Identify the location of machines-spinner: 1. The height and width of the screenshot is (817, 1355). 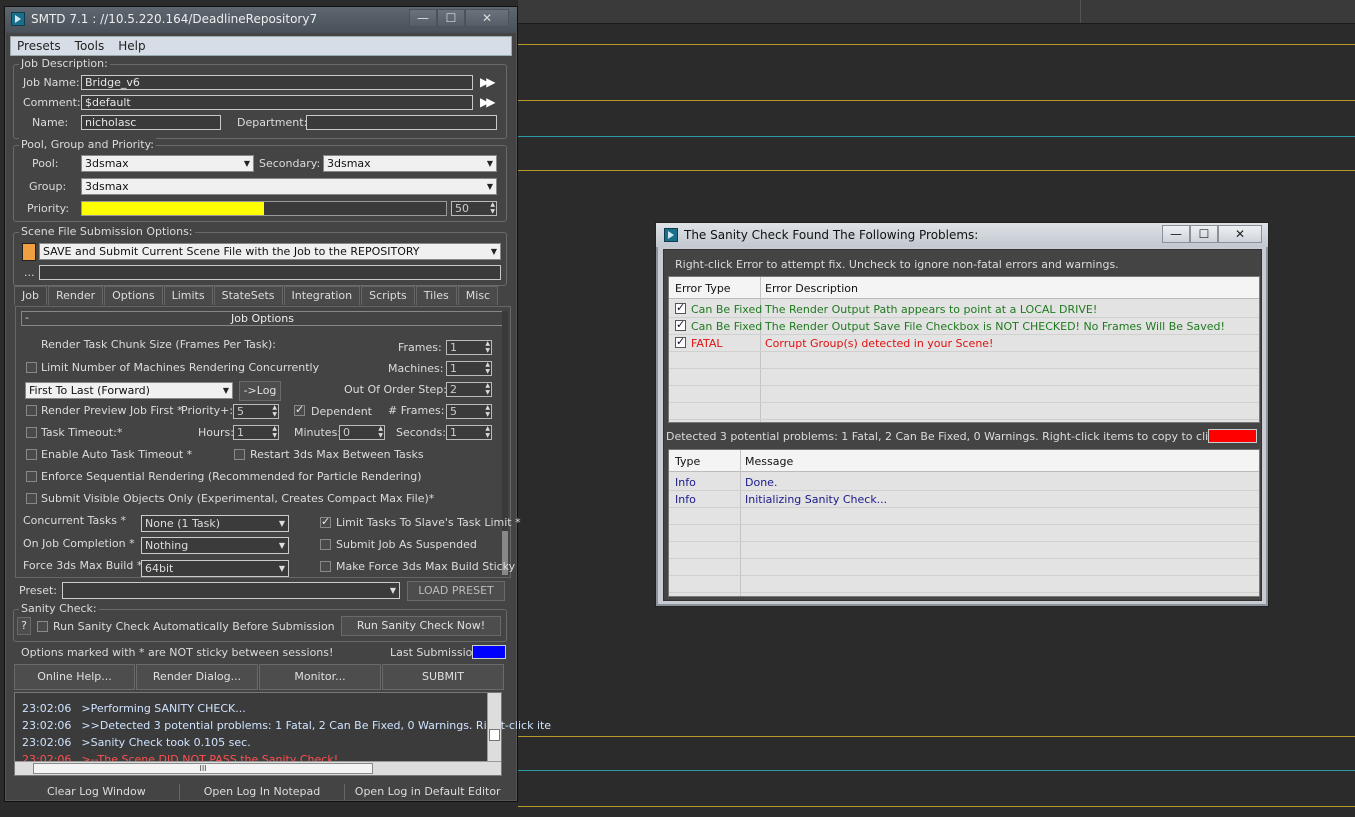
(469, 368).